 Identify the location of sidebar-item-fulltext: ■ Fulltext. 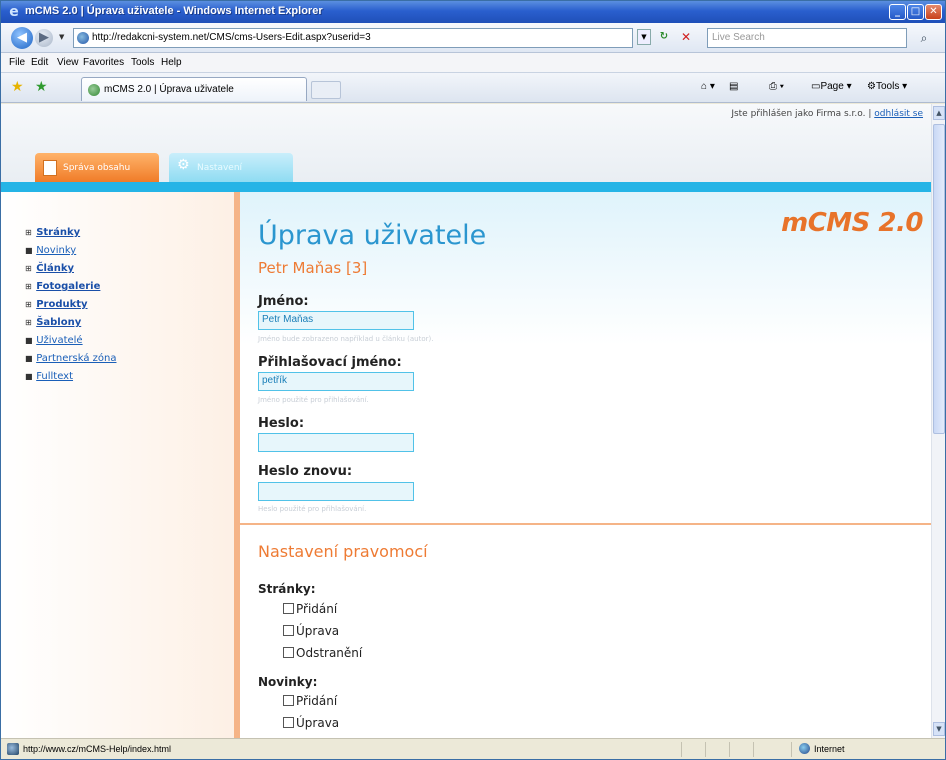
(49, 376).